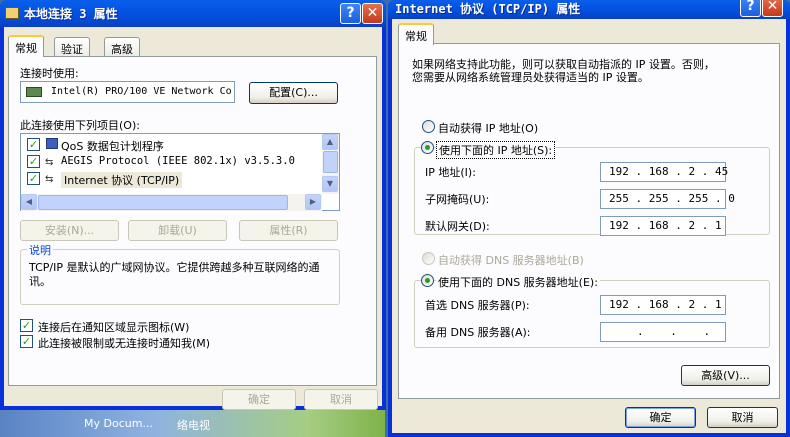  I want to click on tcpip-label: Internet 协议 (TCP/IP), so click(122, 180).